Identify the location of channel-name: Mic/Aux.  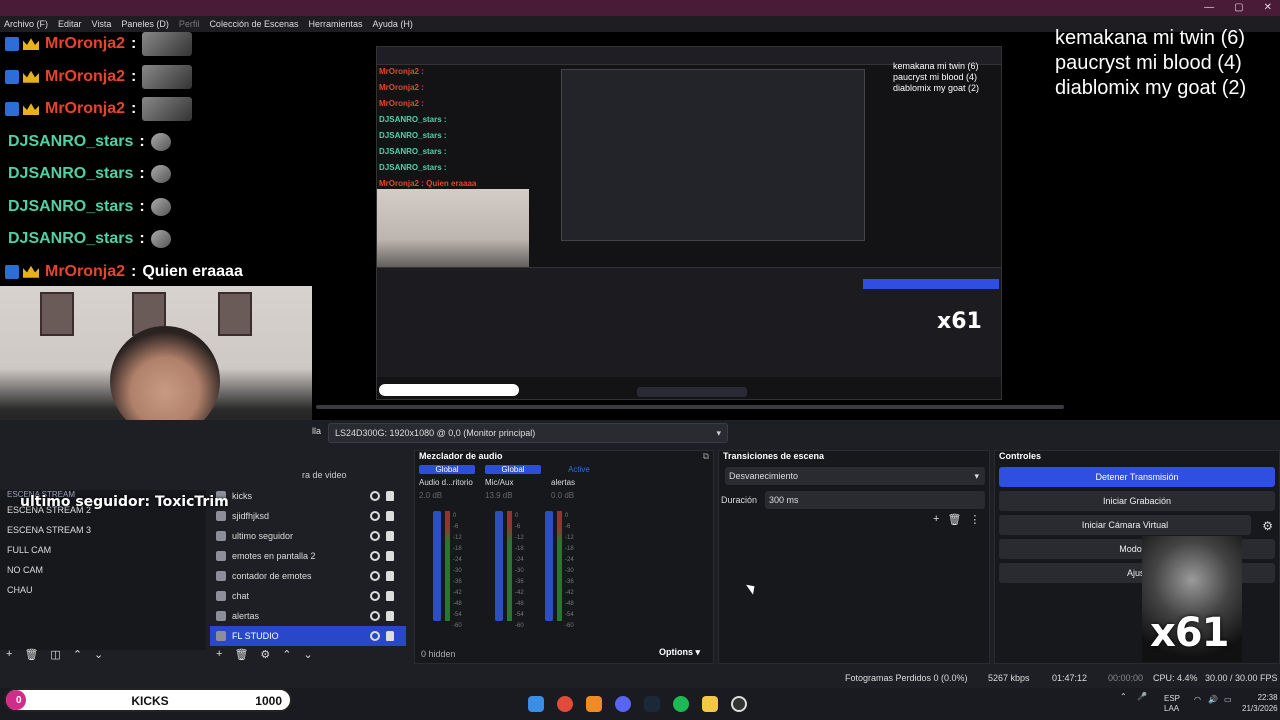
(513, 482).